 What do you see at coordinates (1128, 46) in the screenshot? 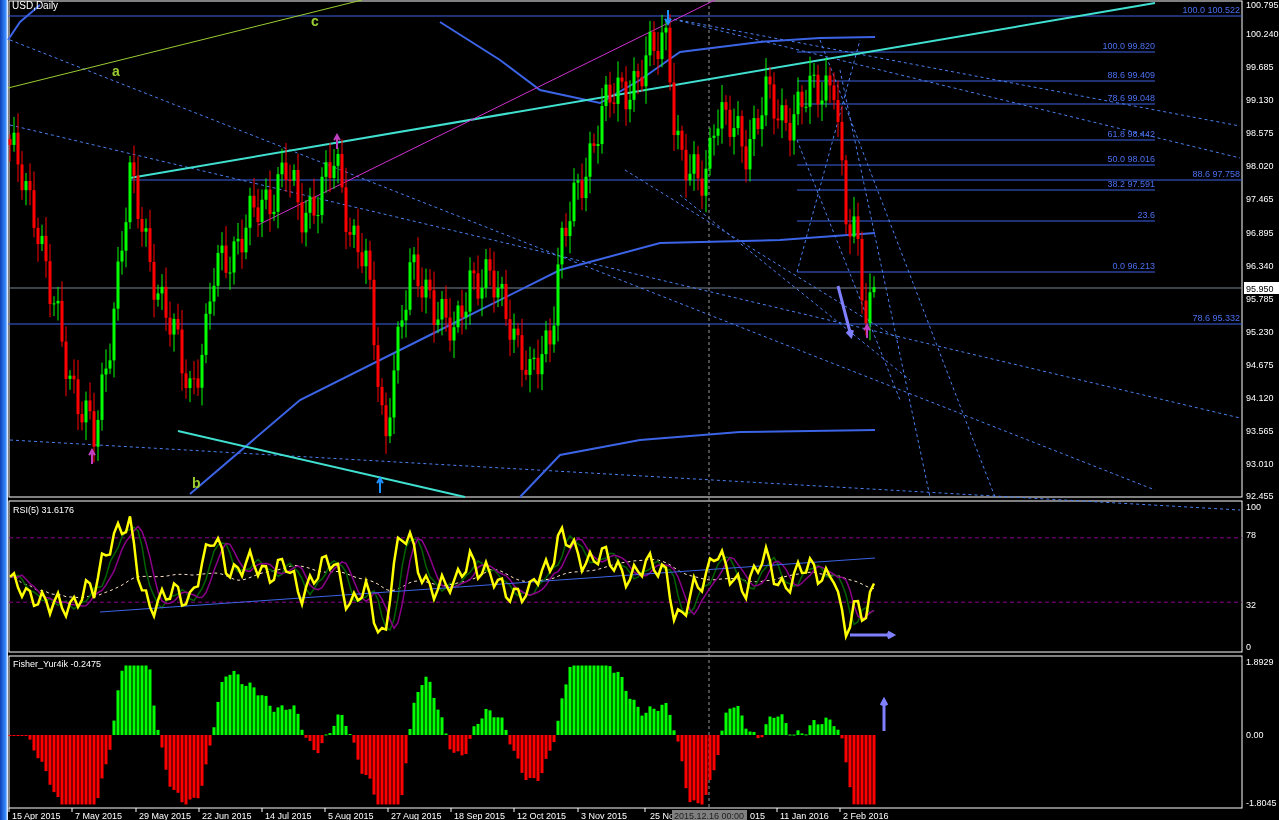
I see `fib-level-label: 100.0 99.820` at bounding box center [1128, 46].